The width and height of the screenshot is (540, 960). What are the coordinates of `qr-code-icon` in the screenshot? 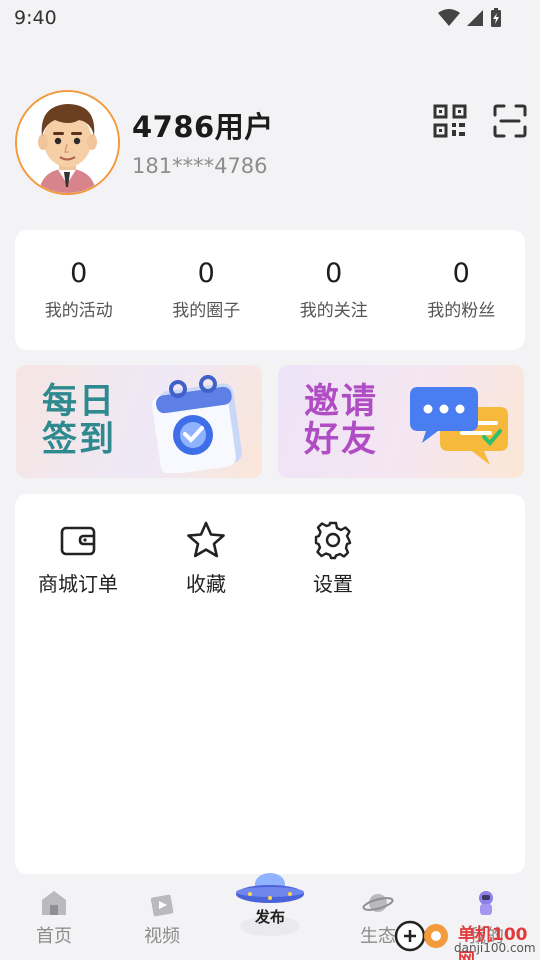 It's located at (450, 121).